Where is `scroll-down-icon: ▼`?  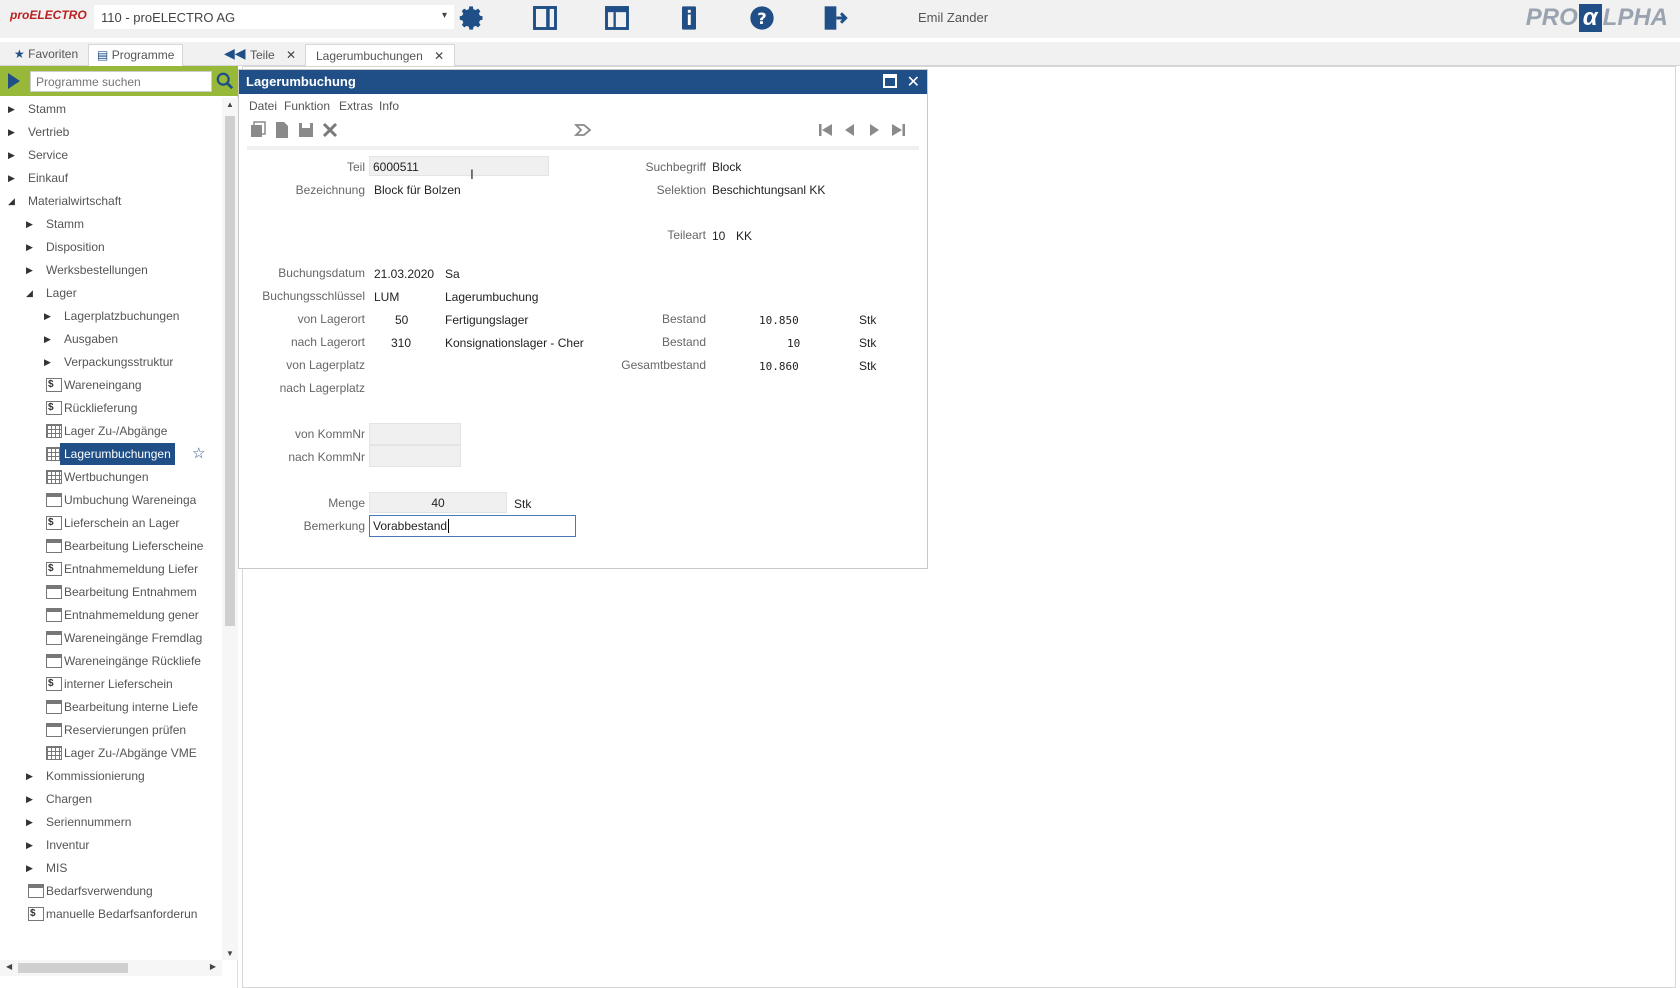 scroll-down-icon: ▼ is located at coordinates (230, 953).